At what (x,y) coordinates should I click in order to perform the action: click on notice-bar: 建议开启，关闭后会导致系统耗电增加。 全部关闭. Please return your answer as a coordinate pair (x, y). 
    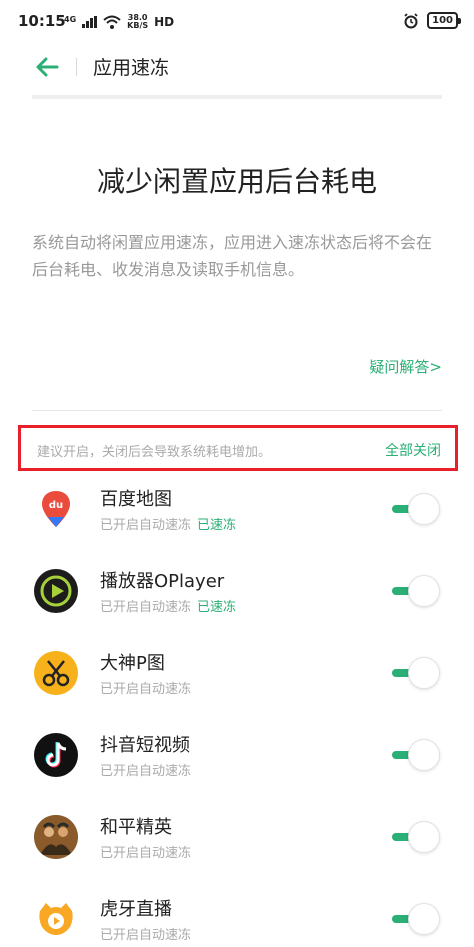
    Looking at the image, I should click on (238, 448).